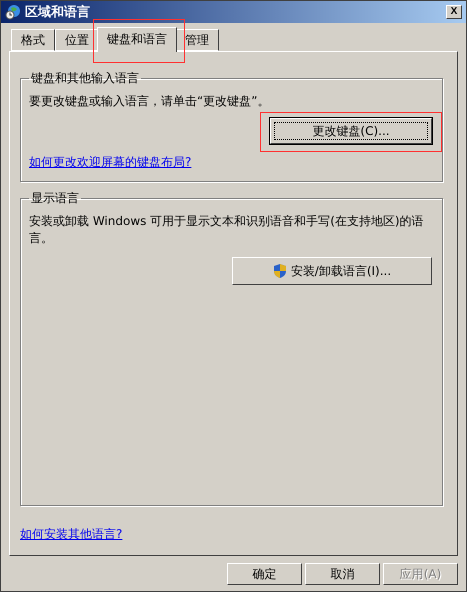 The width and height of the screenshot is (467, 592). What do you see at coordinates (264, 574) in the screenshot?
I see `ok-button: 确定` at bounding box center [264, 574].